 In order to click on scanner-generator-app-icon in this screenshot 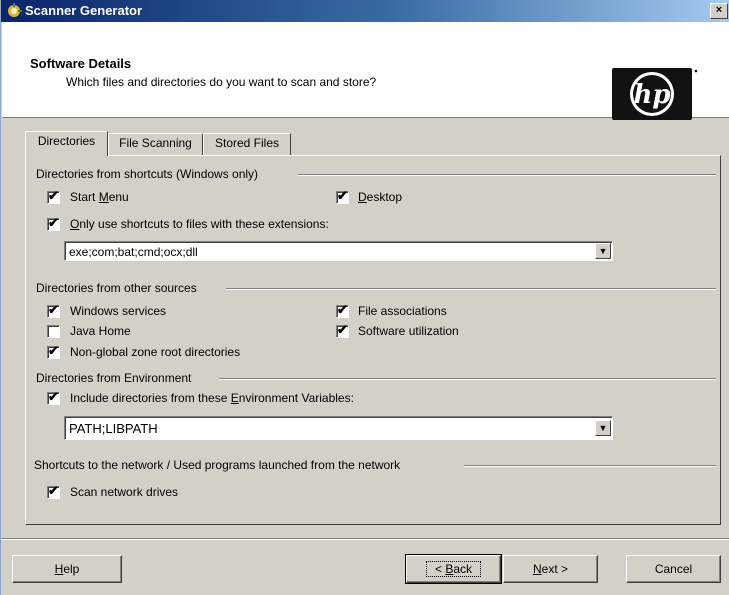, I will do `click(15, 10)`.